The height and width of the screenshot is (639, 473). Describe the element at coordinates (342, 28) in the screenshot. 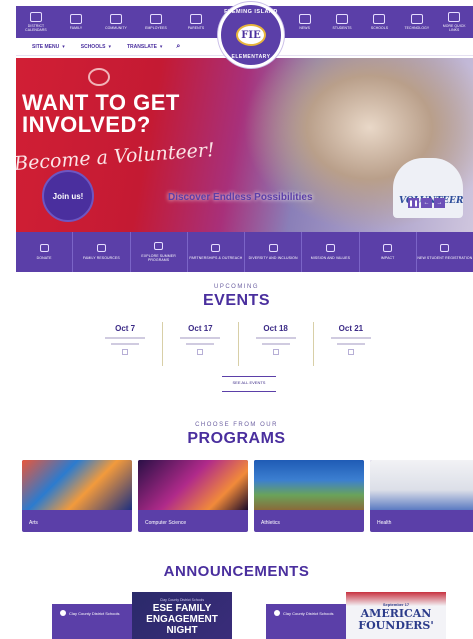

I see `nav-label: Students` at that location.